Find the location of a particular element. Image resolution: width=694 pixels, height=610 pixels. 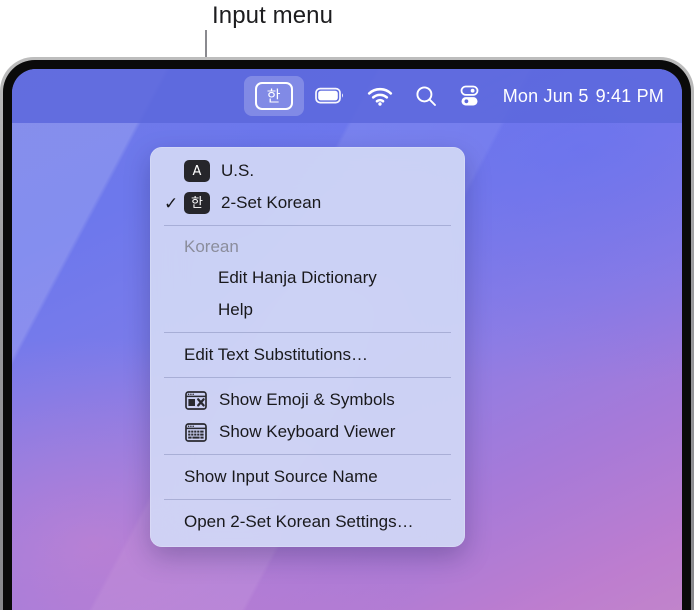

clock-time: 9:41 PM is located at coordinates (629, 95).